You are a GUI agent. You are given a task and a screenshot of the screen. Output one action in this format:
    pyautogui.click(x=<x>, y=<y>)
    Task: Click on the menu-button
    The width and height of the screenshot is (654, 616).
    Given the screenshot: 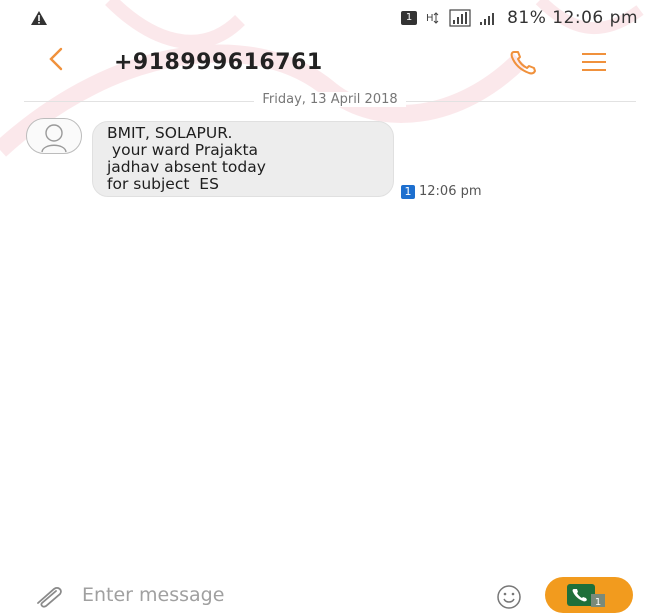 What is the action you would take?
    pyautogui.click(x=594, y=62)
    